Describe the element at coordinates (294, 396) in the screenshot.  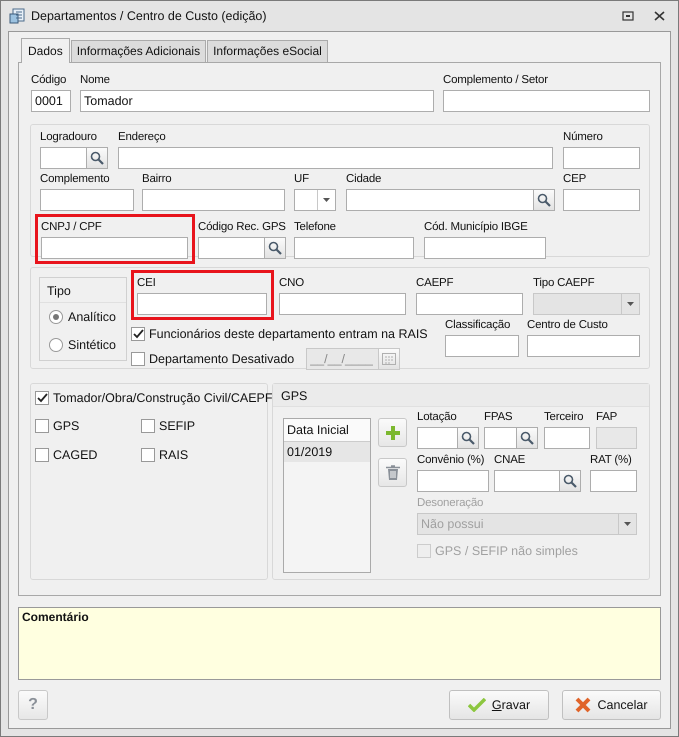
I see `group-title: GPS` at that location.